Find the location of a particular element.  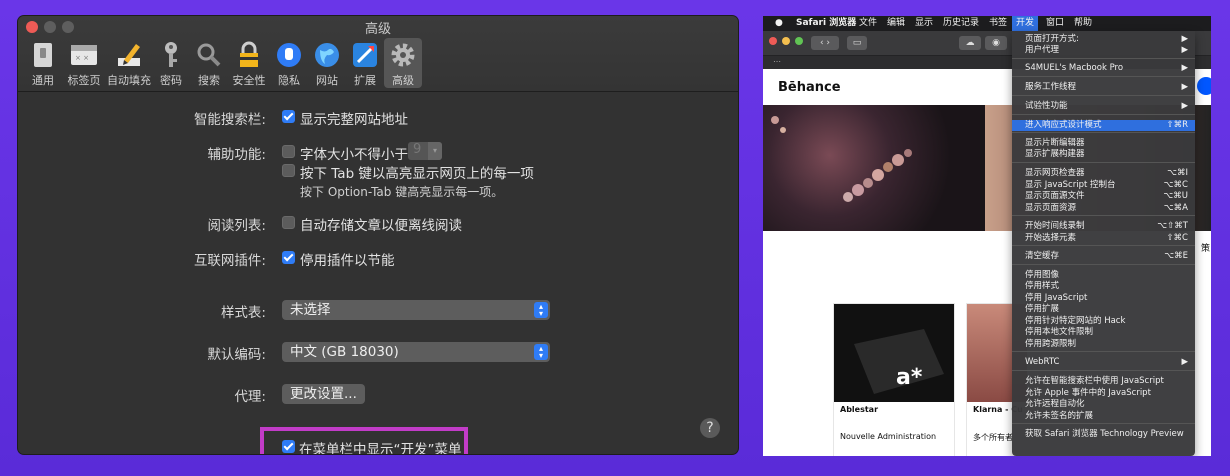

project-card: a* Ablestar Nouvelle Administration is located at coordinates (894, 379).